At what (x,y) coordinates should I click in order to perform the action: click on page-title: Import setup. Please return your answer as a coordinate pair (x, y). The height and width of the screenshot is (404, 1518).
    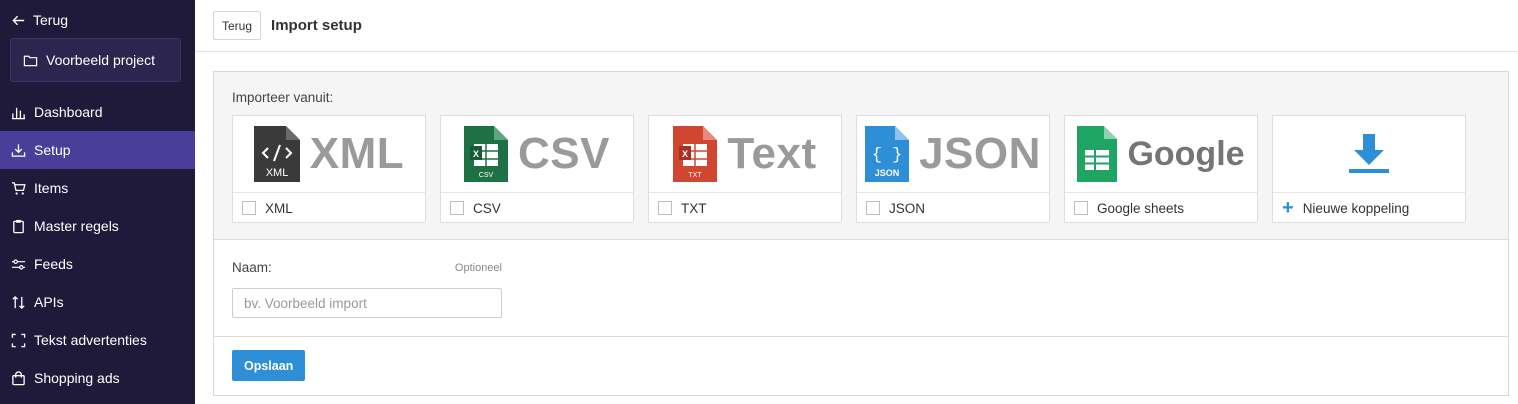
    Looking at the image, I should click on (316, 25).